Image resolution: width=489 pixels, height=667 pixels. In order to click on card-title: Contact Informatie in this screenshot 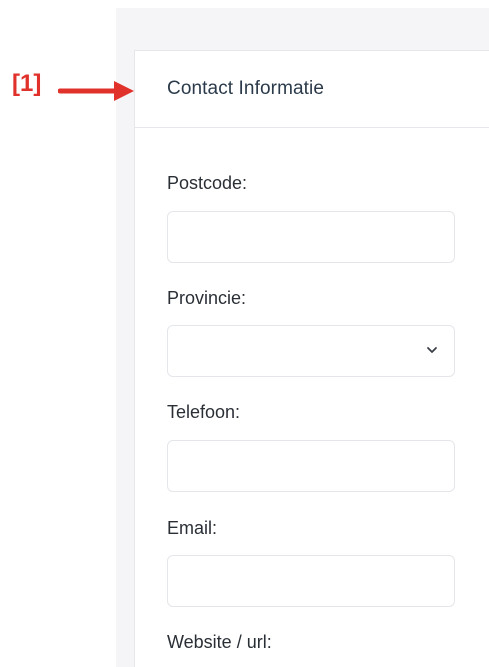, I will do `click(246, 88)`.